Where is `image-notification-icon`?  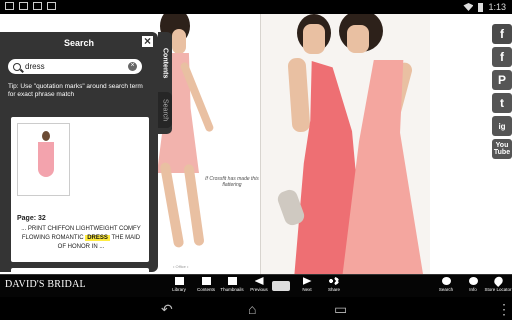
image-notification-icon is located at coordinates (9, 6).